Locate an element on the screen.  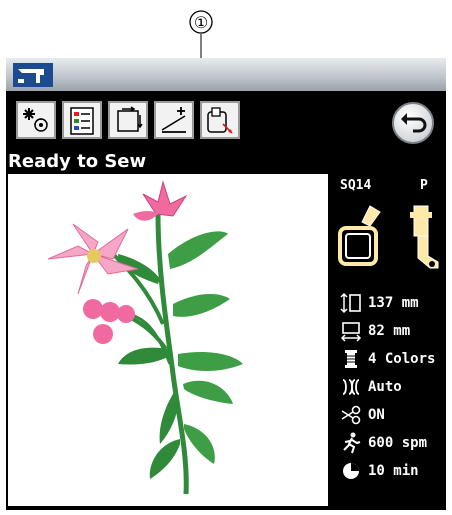
hoop-move-icon is located at coordinates (220, 120).